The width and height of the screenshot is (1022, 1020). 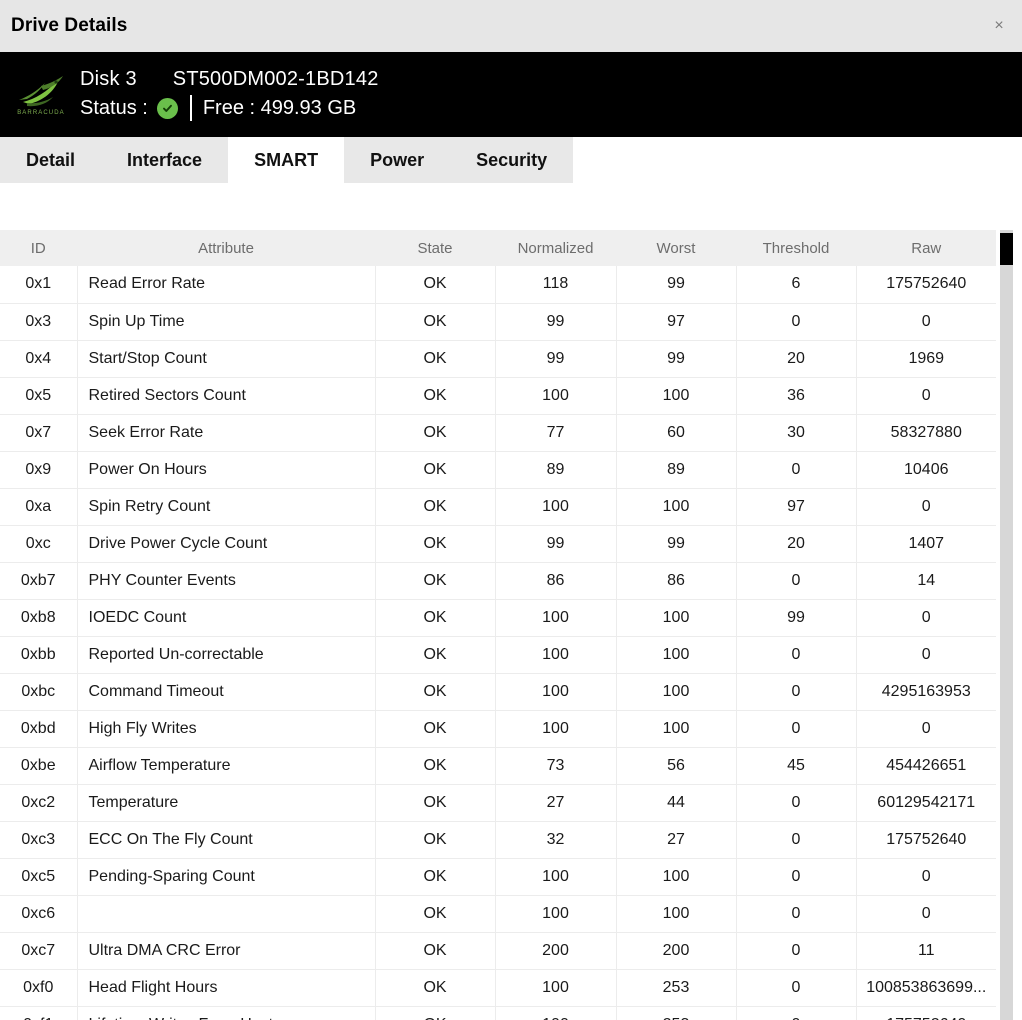 I want to click on column-header-state: State, so click(x=435, y=248).